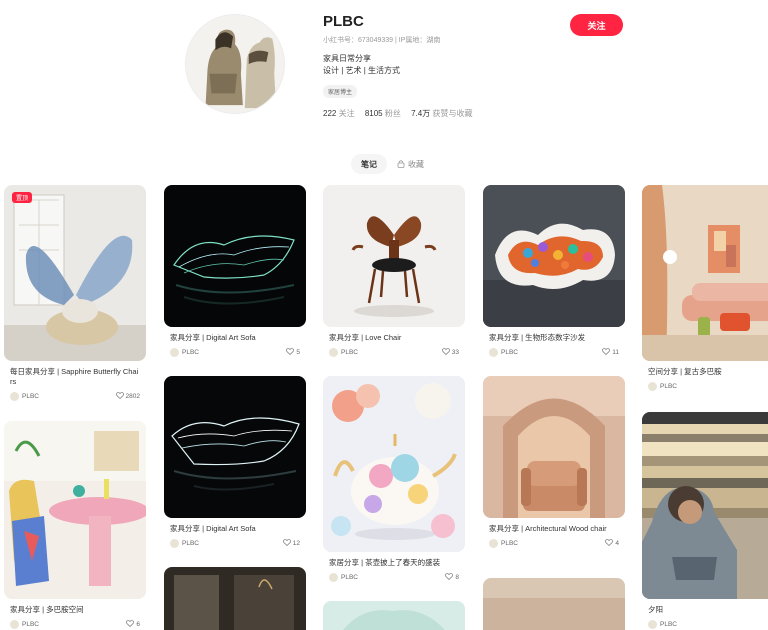 The height and width of the screenshot is (630, 768). What do you see at coordinates (705, 610) in the screenshot?
I see `note-title: 夕阳` at bounding box center [705, 610].